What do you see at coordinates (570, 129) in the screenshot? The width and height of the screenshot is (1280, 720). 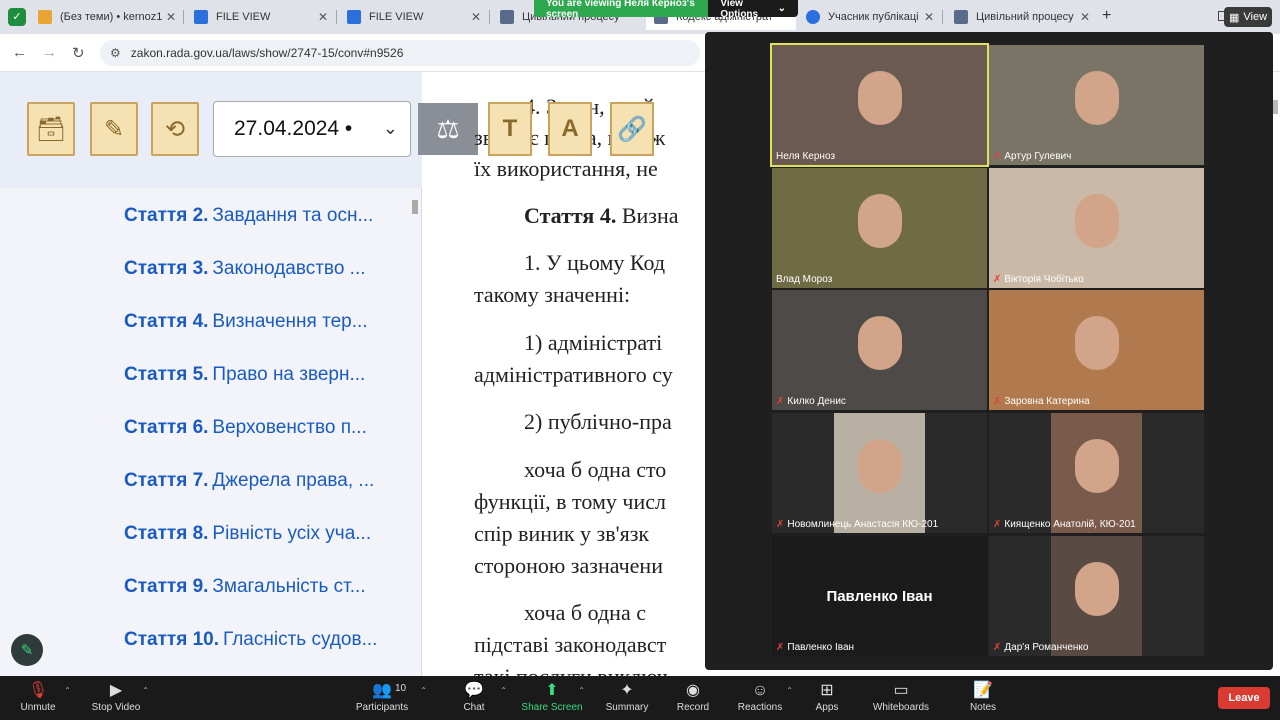 I see `font-icon: A` at bounding box center [570, 129].